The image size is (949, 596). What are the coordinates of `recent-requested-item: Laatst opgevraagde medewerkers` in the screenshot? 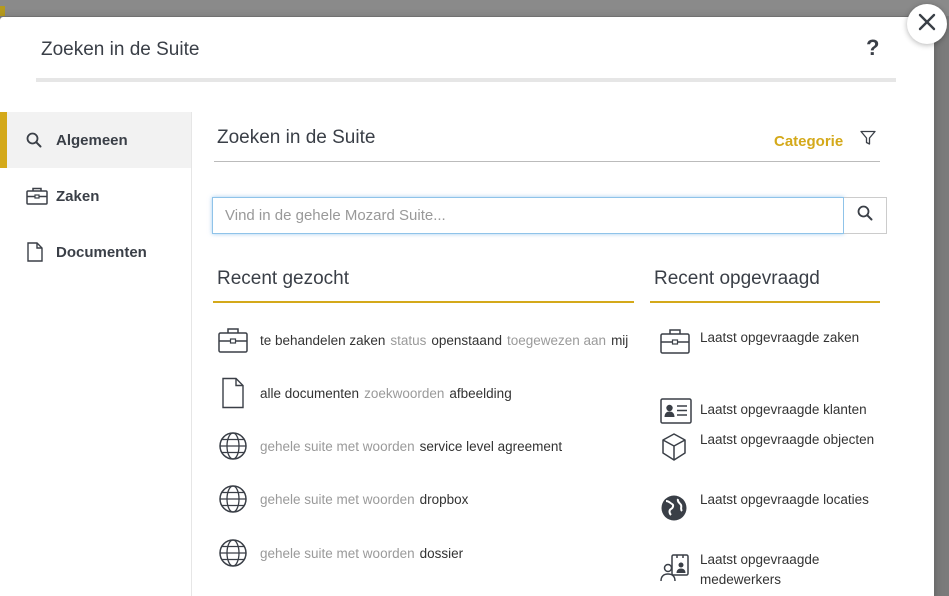 It's located at (770, 570).